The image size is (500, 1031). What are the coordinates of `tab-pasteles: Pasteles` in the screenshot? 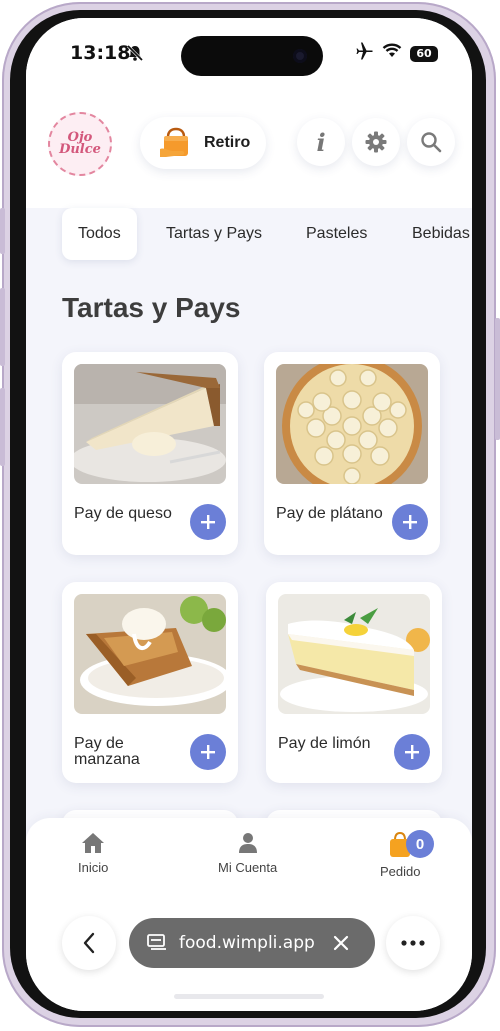 It's located at (336, 234).